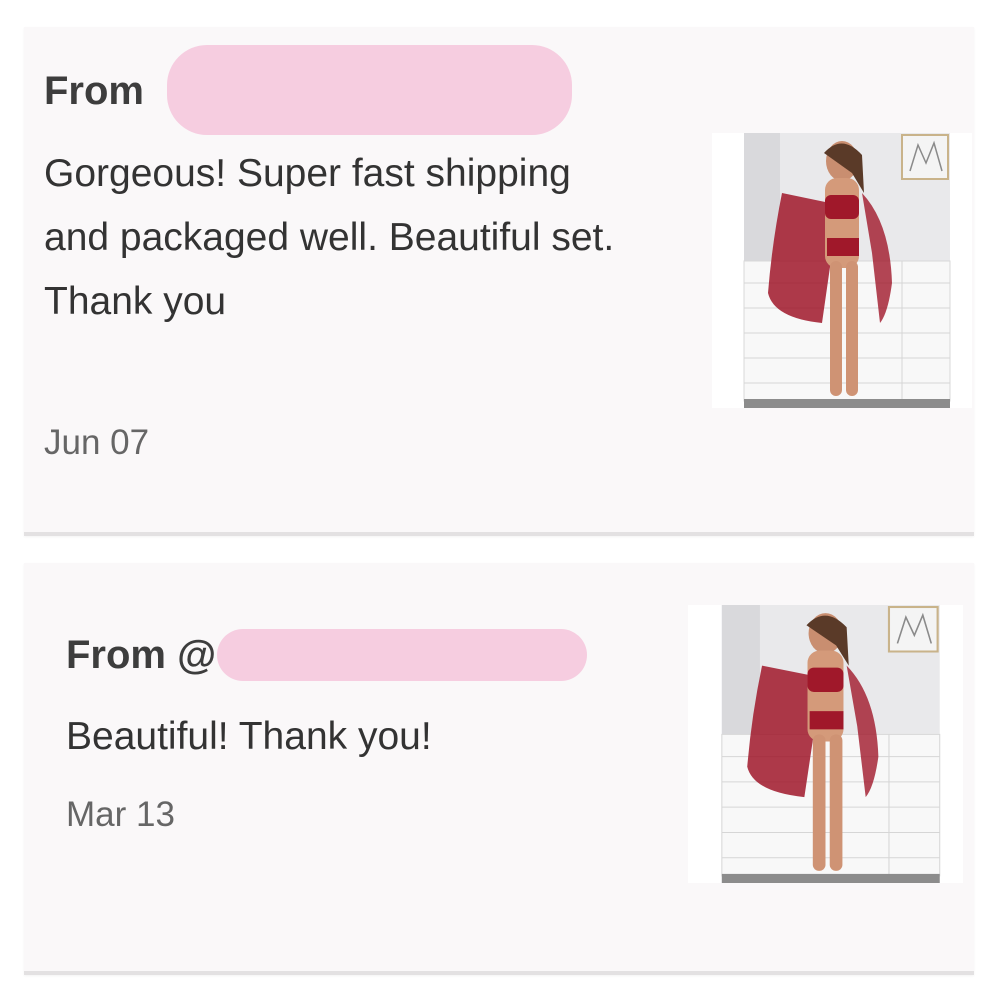 This screenshot has height=1000, width=1000. Describe the element at coordinates (141, 655) in the screenshot. I see `review-from-label: From @` at that location.